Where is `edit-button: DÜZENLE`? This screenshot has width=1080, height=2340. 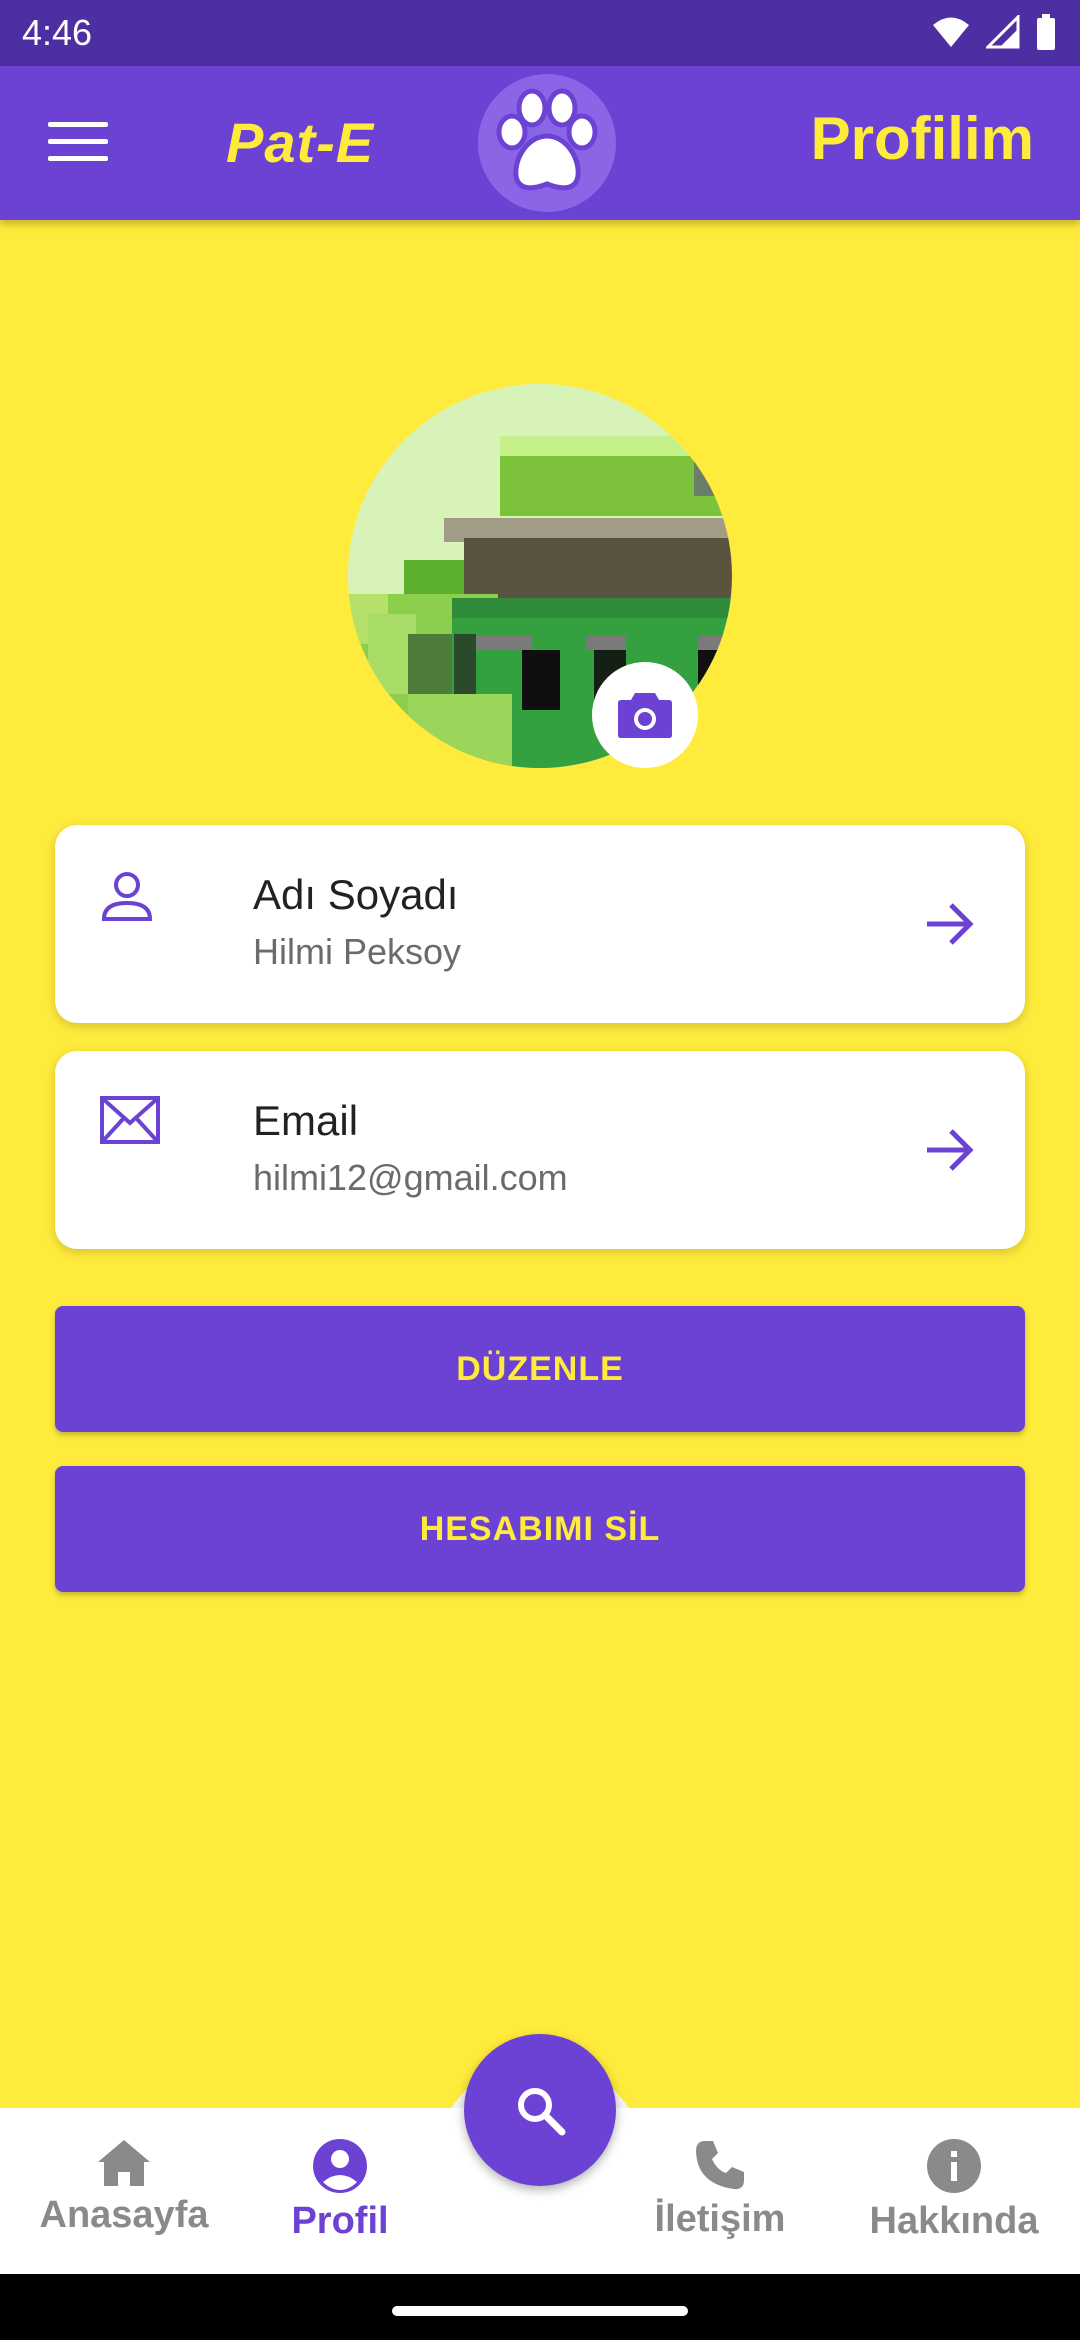
edit-button: DÜZENLE is located at coordinates (540, 1369).